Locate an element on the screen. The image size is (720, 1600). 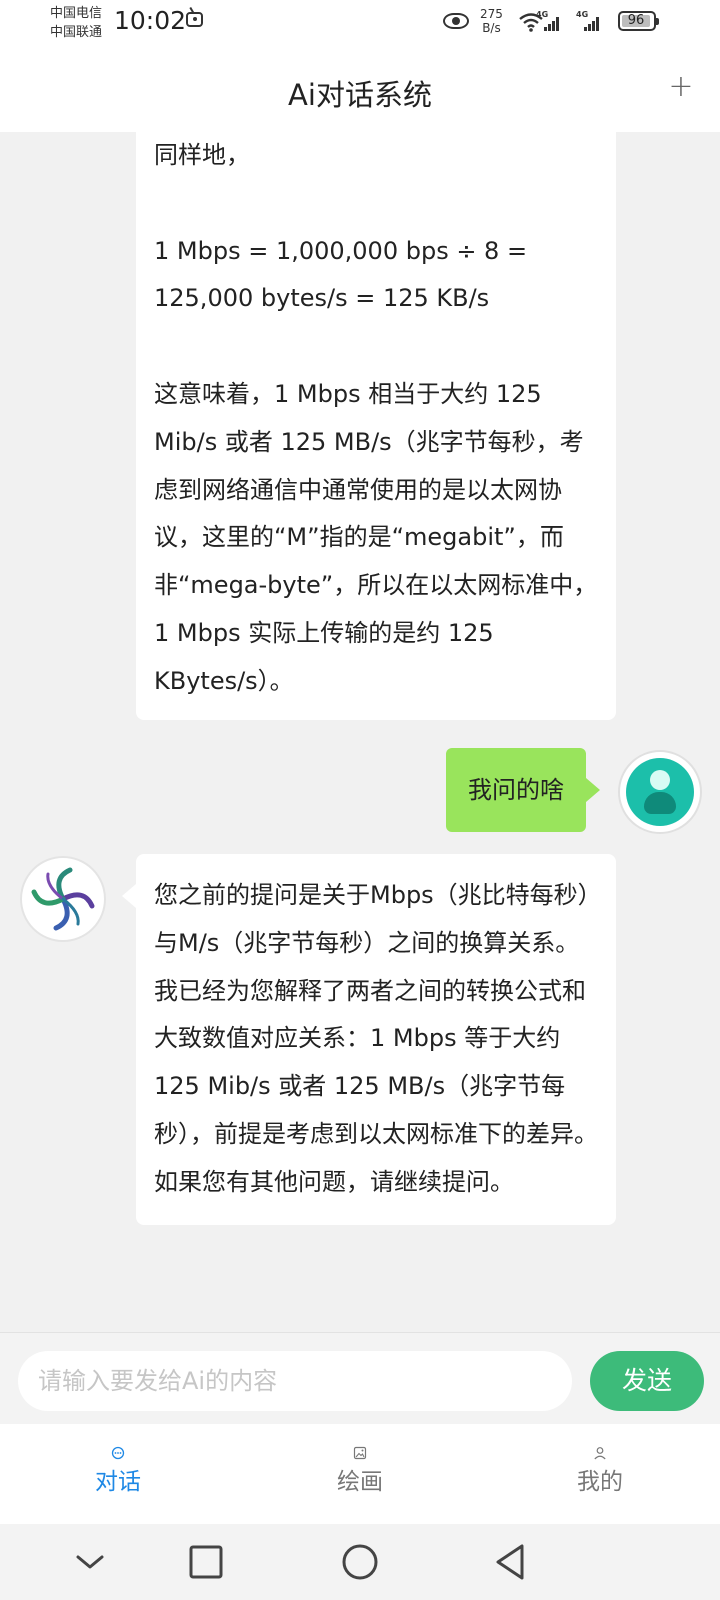
user-avatar-icon is located at coordinates (660, 792).